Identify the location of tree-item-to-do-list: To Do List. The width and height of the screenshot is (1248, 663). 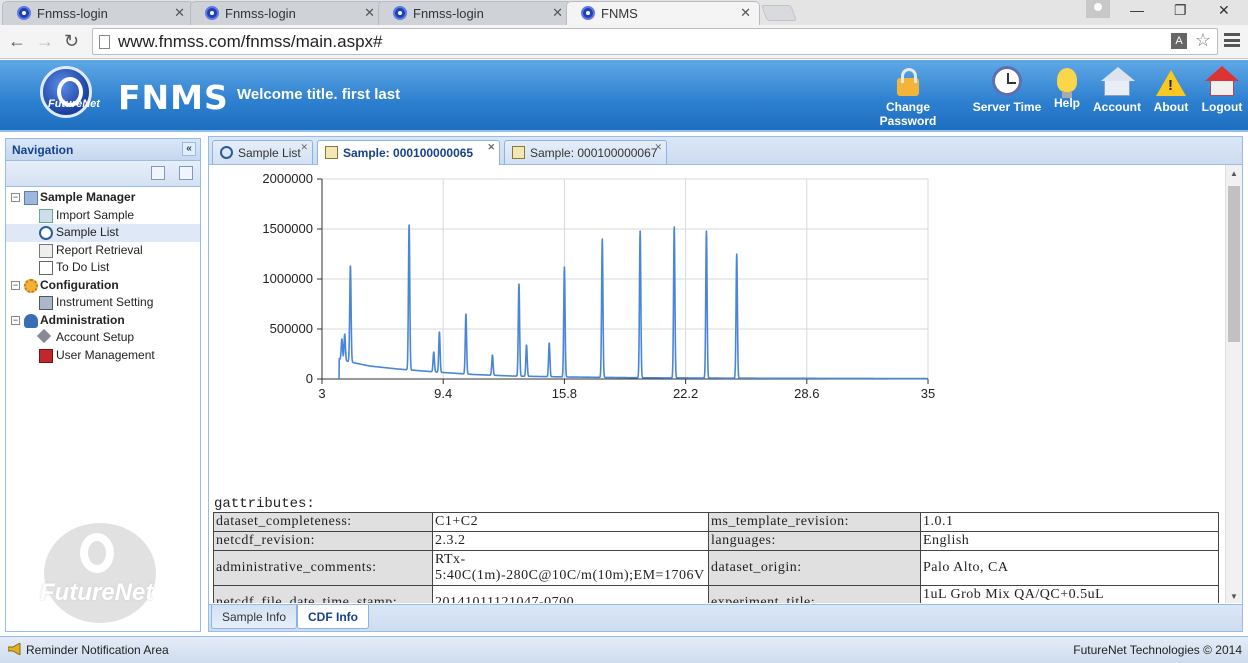
(103, 268).